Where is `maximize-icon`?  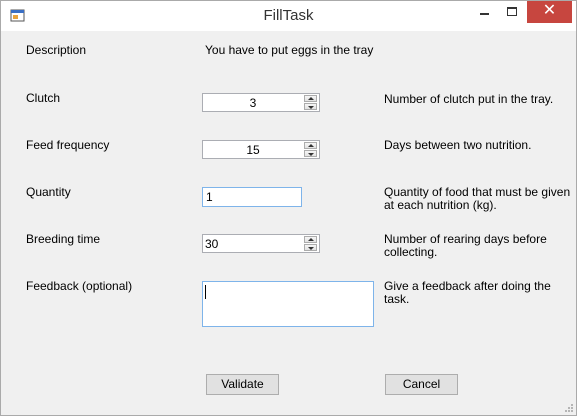 maximize-icon is located at coordinates (512, 11).